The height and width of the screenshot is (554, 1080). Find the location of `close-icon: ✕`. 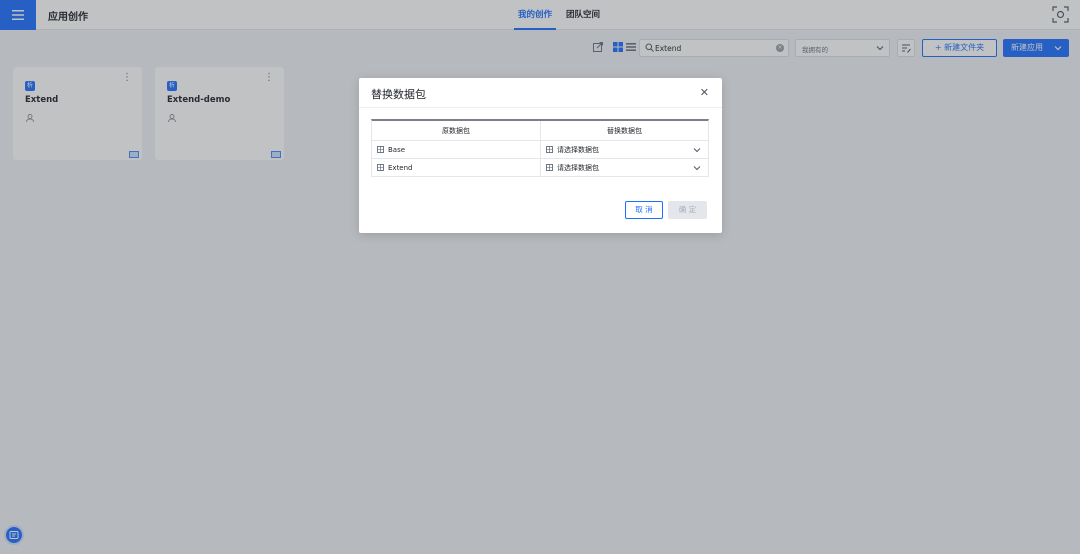

close-icon: ✕ is located at coordinates (704, 92).